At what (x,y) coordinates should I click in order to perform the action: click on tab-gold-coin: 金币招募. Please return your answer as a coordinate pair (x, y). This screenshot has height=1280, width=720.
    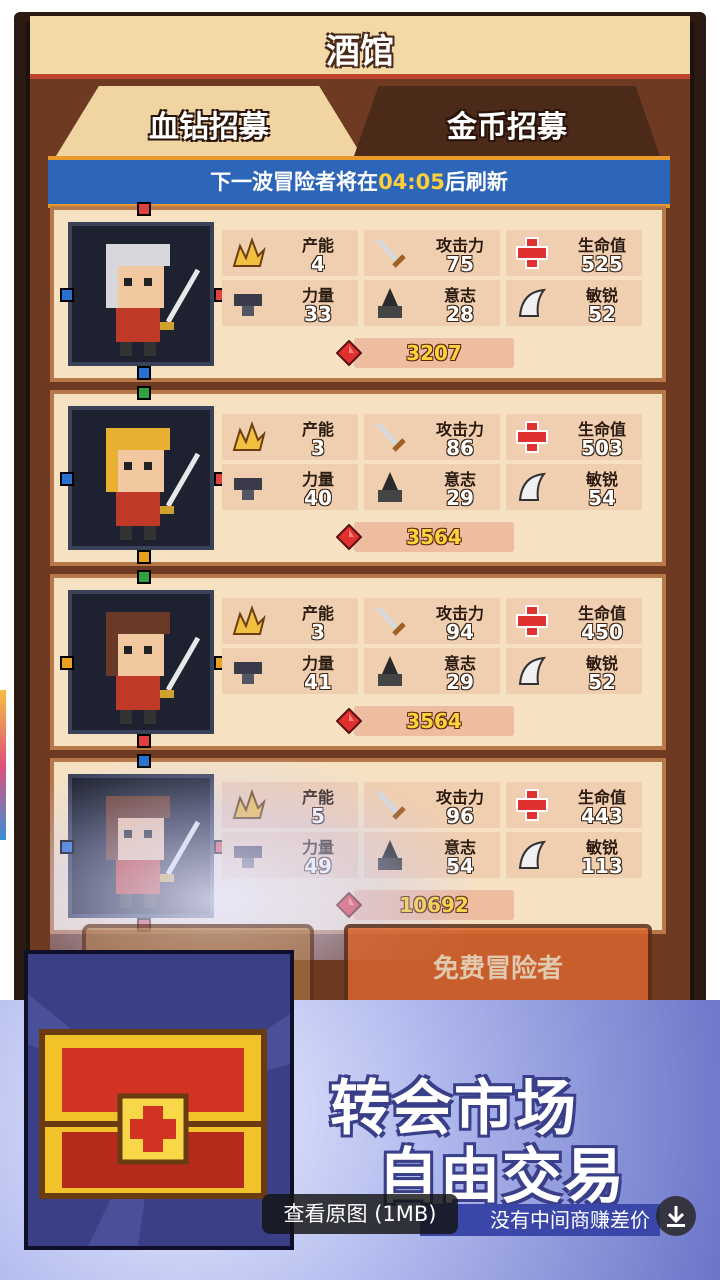
    Looking at the image, I should click on (507, 121).